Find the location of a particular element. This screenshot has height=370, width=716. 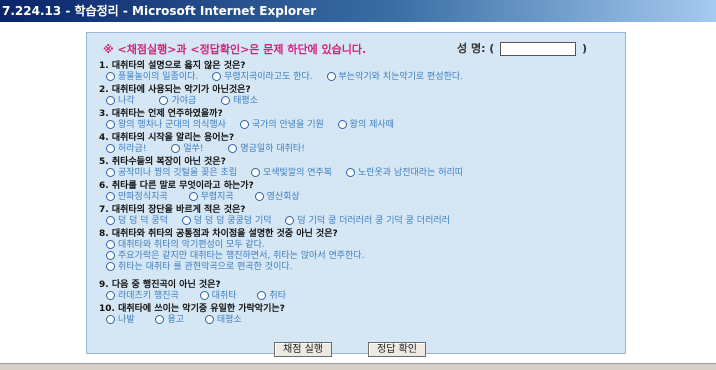

option-radio: 나각 is located at coordinates (120, 101).